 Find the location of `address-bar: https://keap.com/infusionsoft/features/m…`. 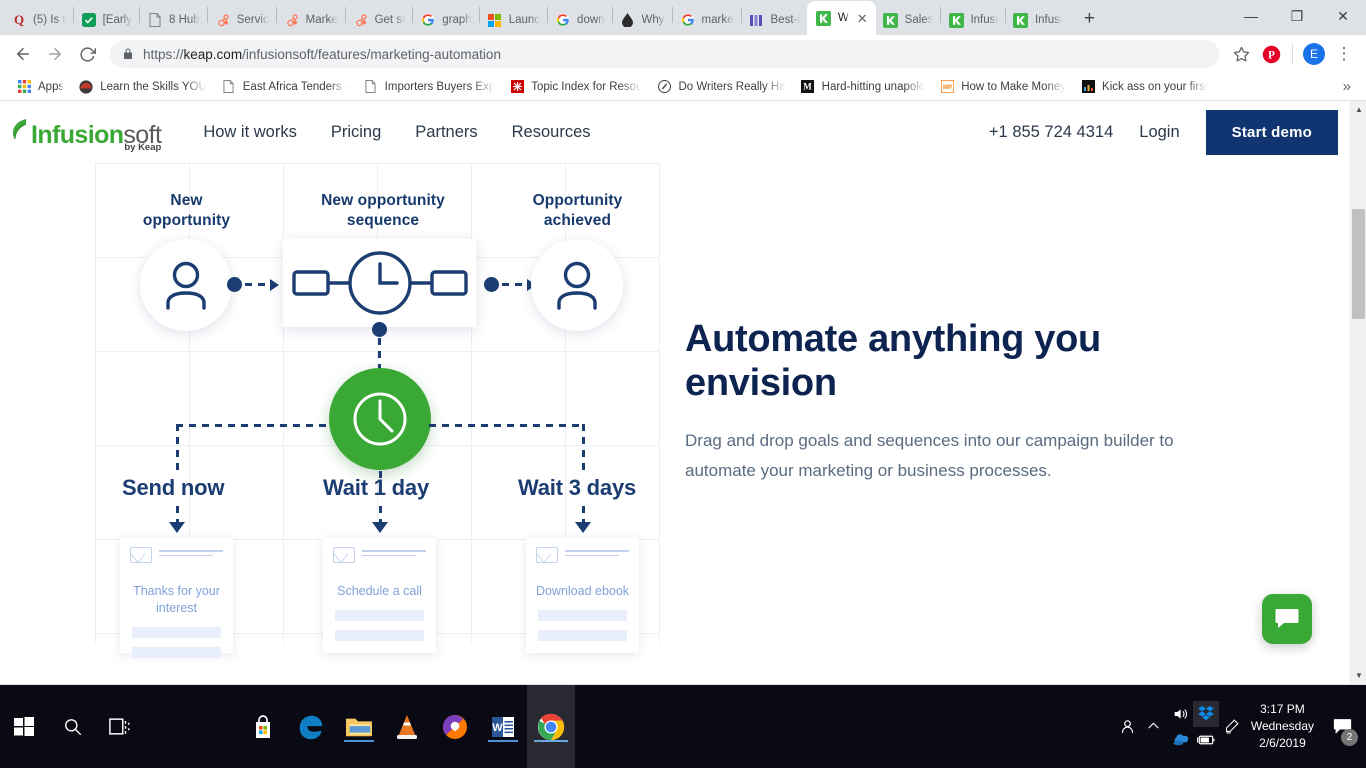

address-bar: https://keap.com/infusionsoft/features/m… is located at coordinates (664, 54).